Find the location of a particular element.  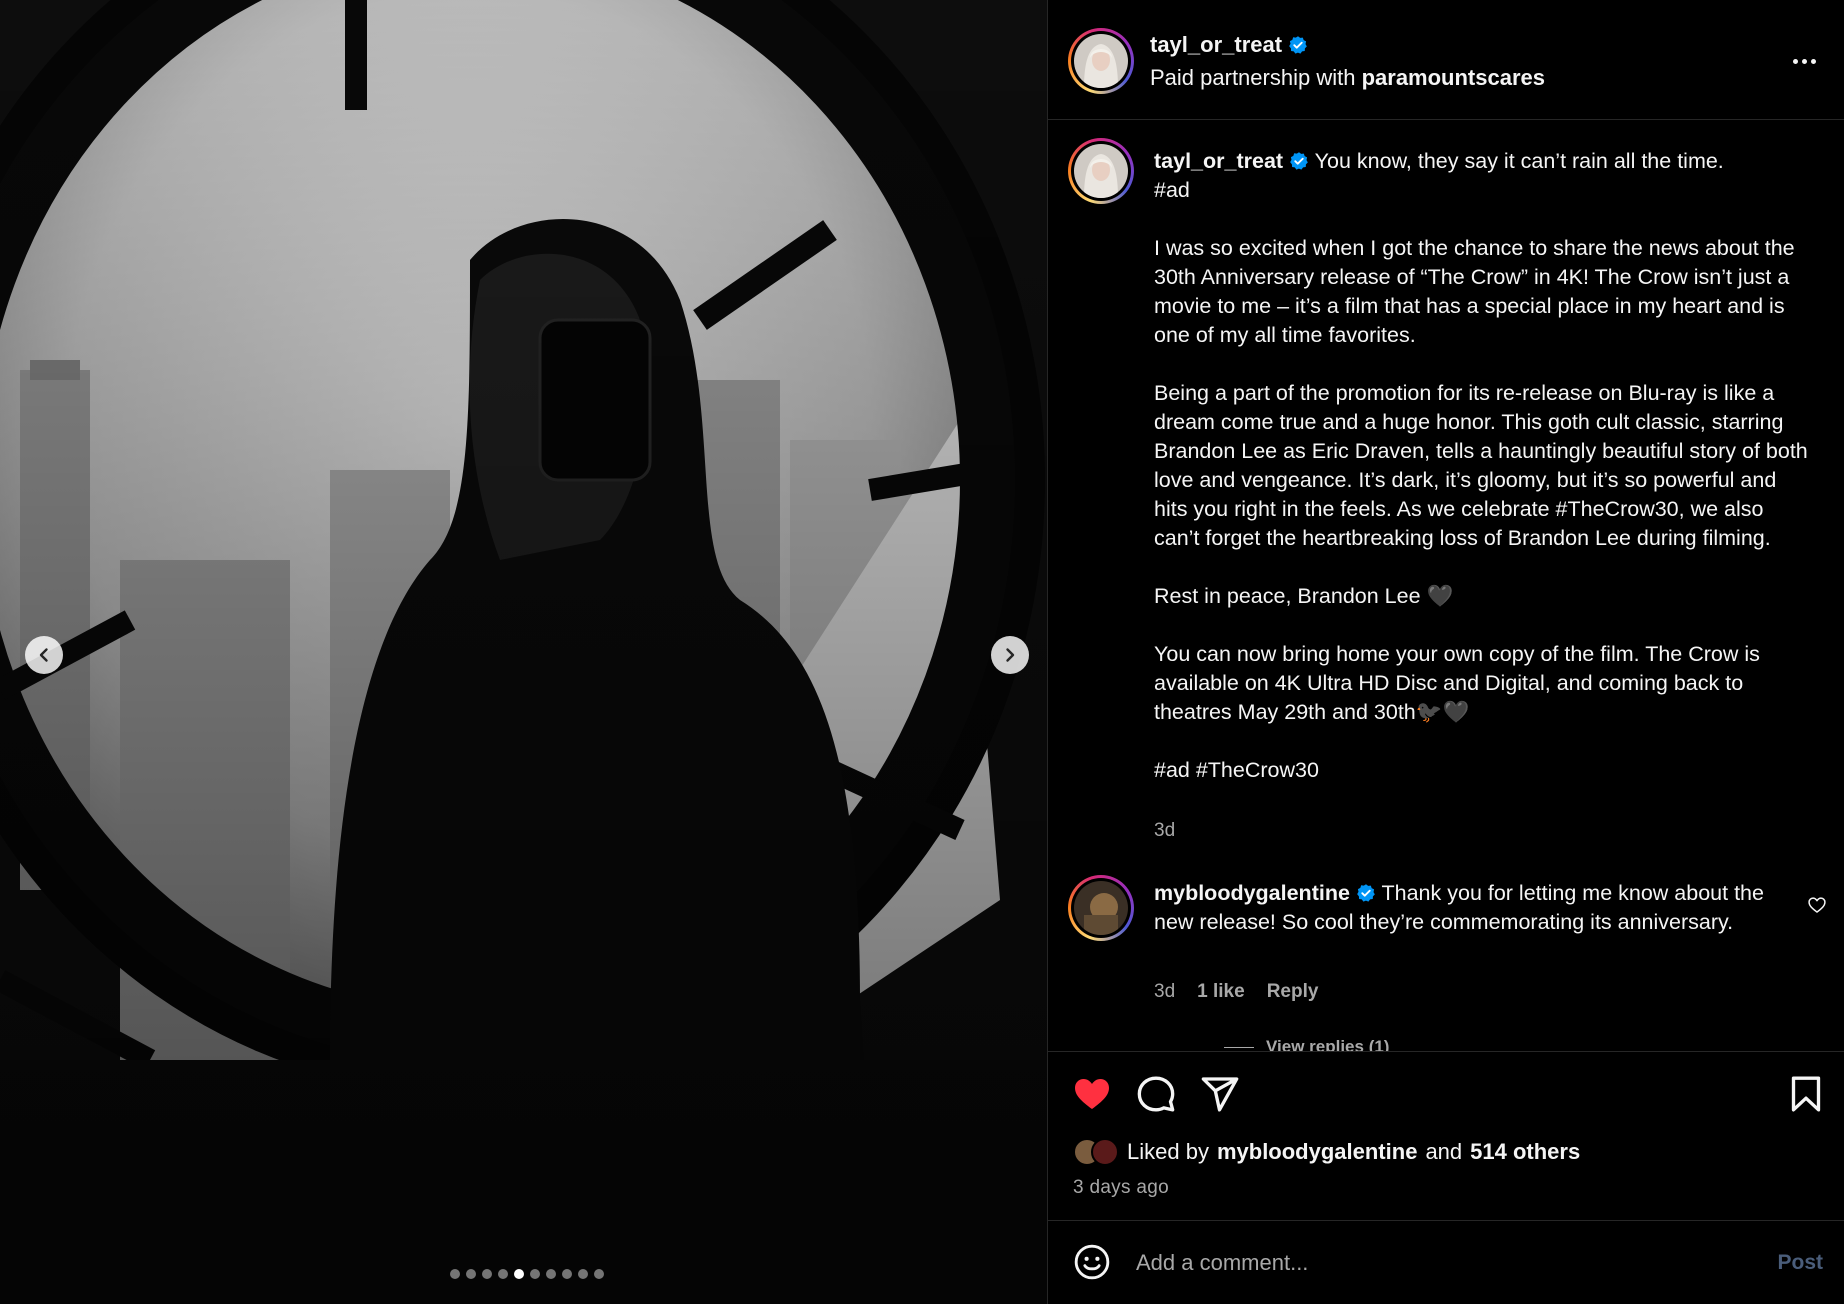

liked-by-user: mybloodygalentine is located at coordinates (1317, 1152).